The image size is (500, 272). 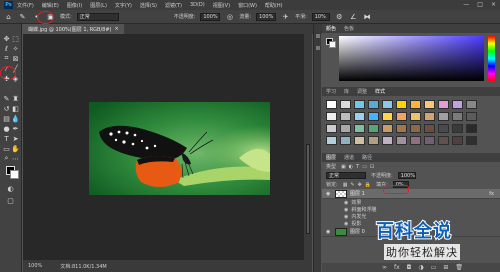 I want to click on effect-bevel-row: ◉ 斜面和浮雕, so click(x=411, y=210).